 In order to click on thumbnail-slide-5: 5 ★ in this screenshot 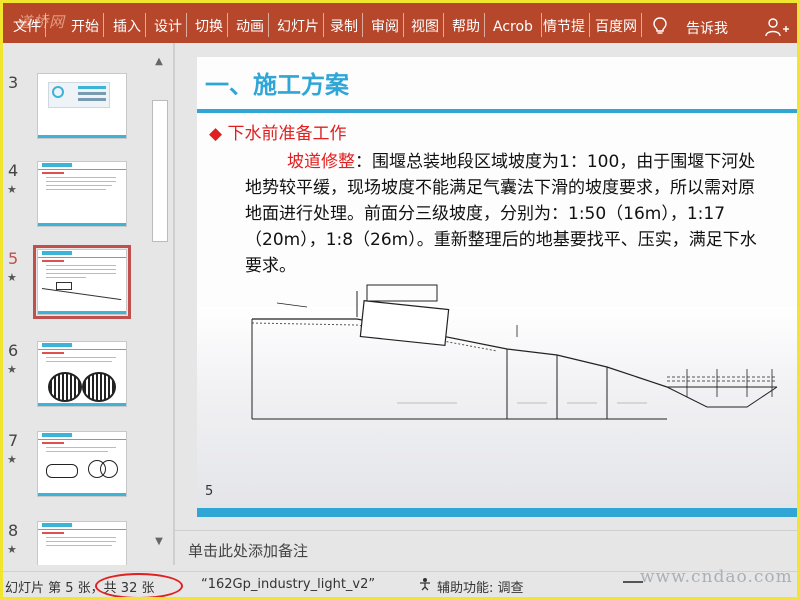, I will do `click(75, 292)`.